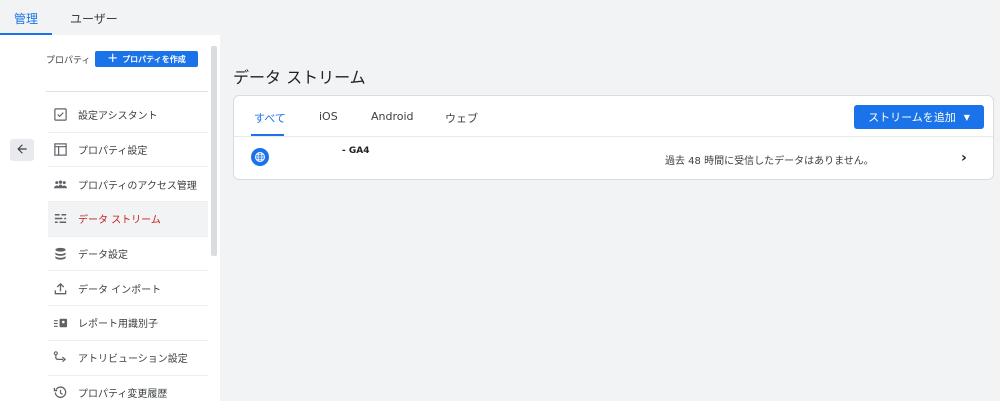 This screenshot has width=1000, height=401. Describe the element at coordinates (613, 116) in the screenshot. I see `stream-type-tabs: すべて iOS Android ウェブ ストリームを追加 ▼` at that location.